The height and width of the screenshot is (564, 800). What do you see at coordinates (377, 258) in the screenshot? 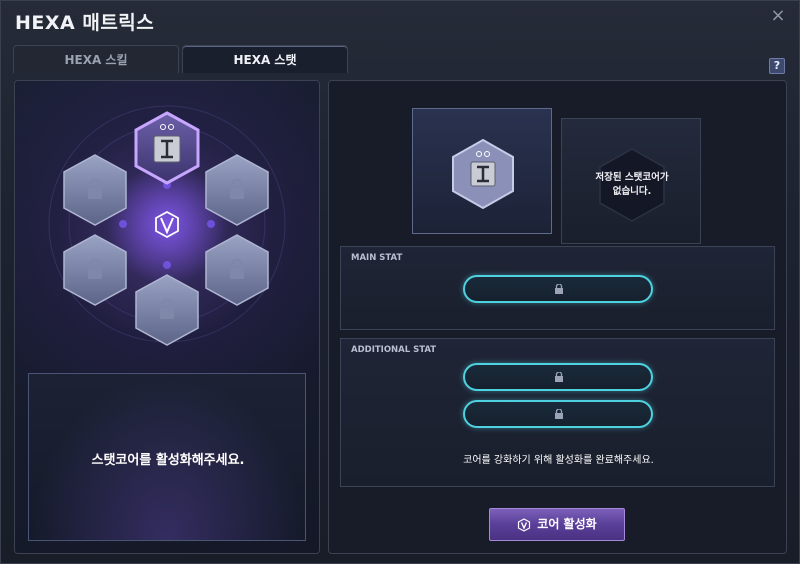
I see `main-stat-label: MAIN STAT` at bounding box center [377, 258].